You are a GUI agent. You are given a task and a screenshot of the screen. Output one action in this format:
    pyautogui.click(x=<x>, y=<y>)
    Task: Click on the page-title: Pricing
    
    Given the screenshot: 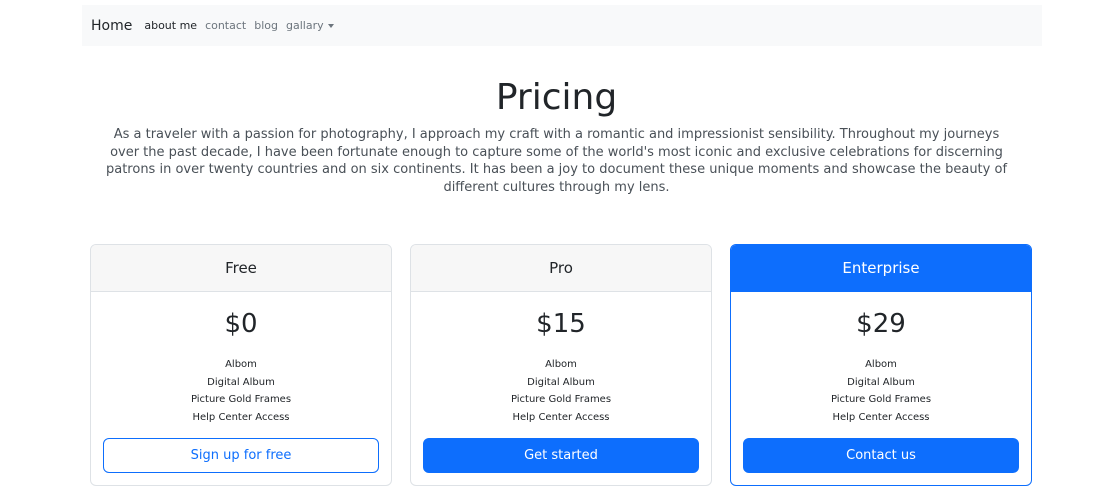 What is the action you would take?
    pyautogui.click(x=556, y=97)
    